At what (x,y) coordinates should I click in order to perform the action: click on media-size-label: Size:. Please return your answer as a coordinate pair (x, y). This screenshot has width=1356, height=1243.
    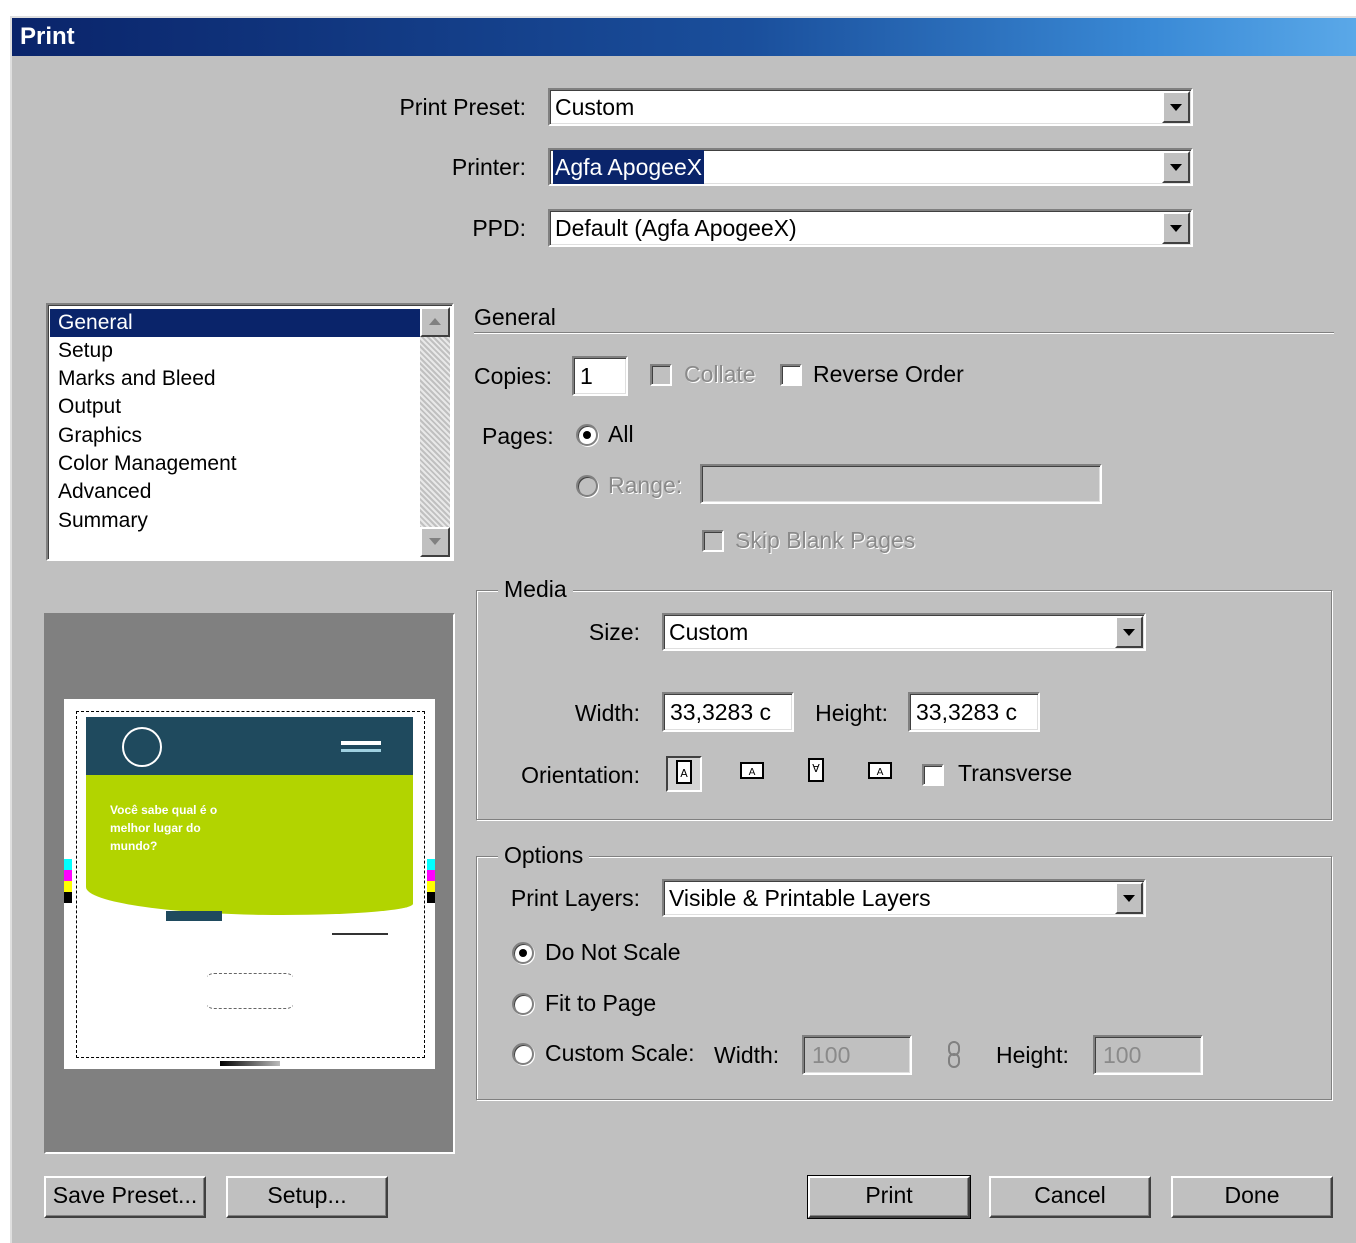
    Looking at the image, I should click on (614, 632).